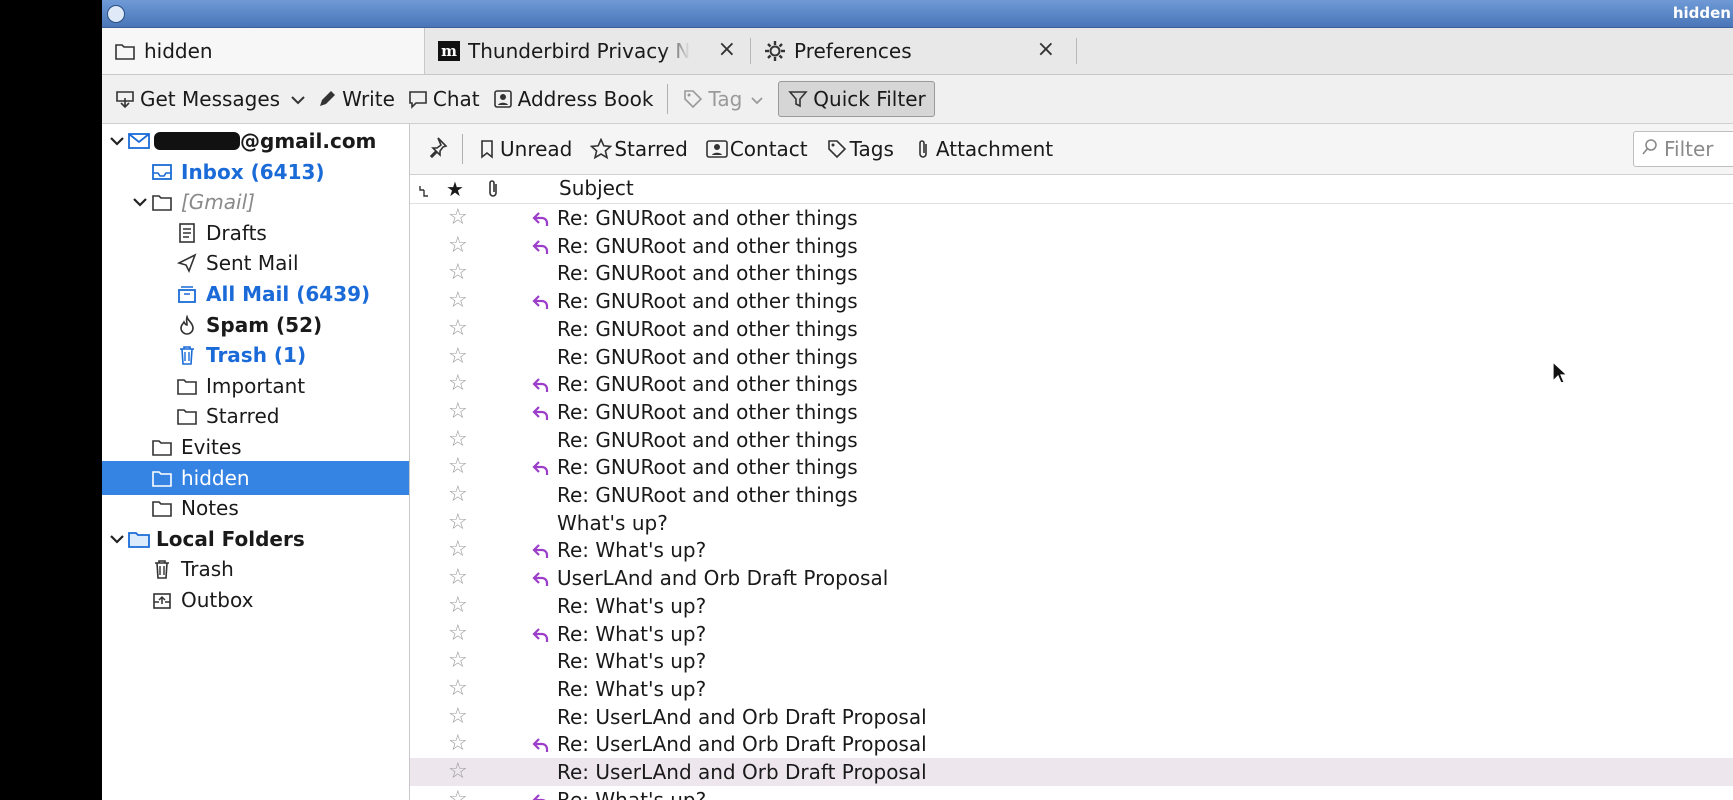 Image resolution: width=1733 pixels, height=800 pixels. What do you see at coordinates (914, 51) in the screenshot?
I see `tab-preferences: Preferences ×` at bounding box center [914, 51].